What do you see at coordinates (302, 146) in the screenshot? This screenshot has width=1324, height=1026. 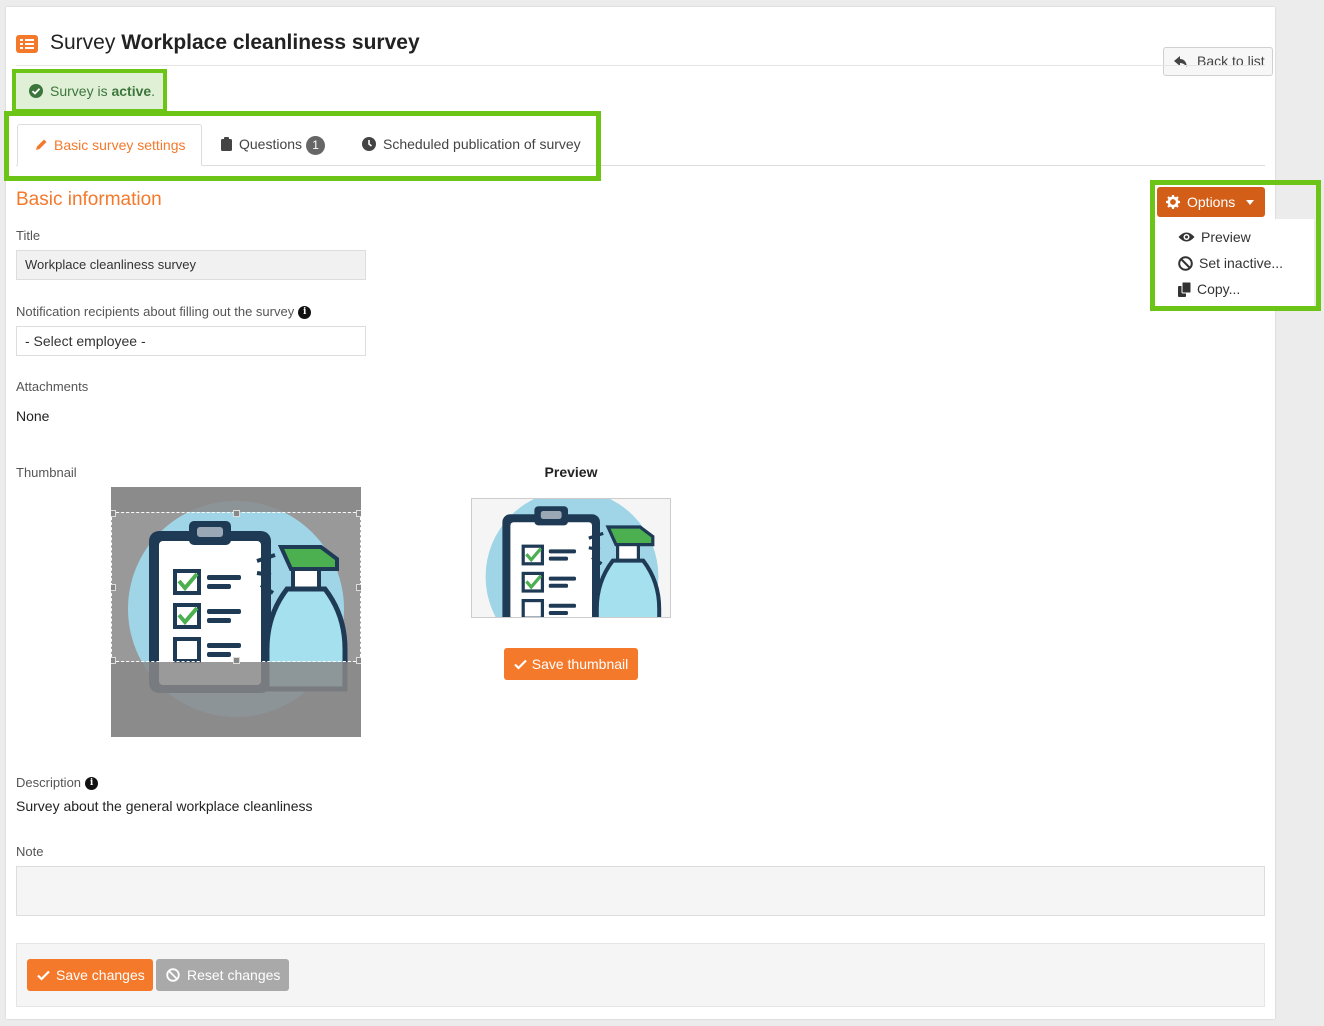 I see `highlight-frame-tabs` at bounding box center [302, 146].